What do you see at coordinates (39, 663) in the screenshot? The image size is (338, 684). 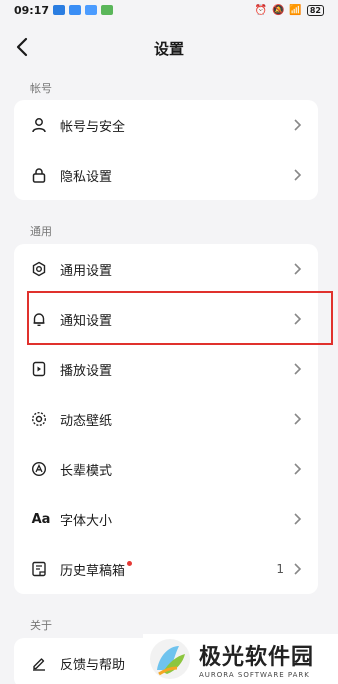 I see `feedback-icon` at bounding box center [39, 663].